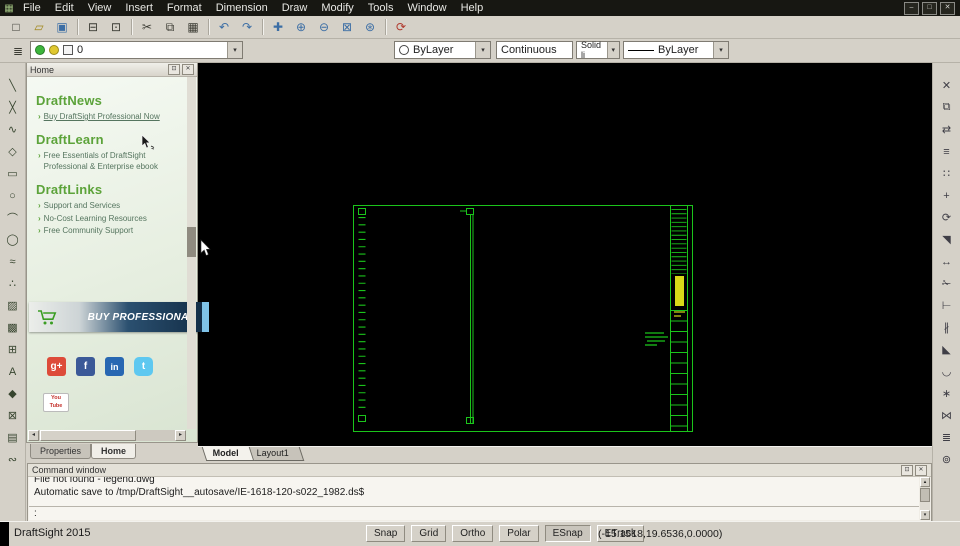  What do you see at coordinates (275, 454) in the screenshot?
I see `tab-layout1: Layout1` at bounding box center [275, 454].